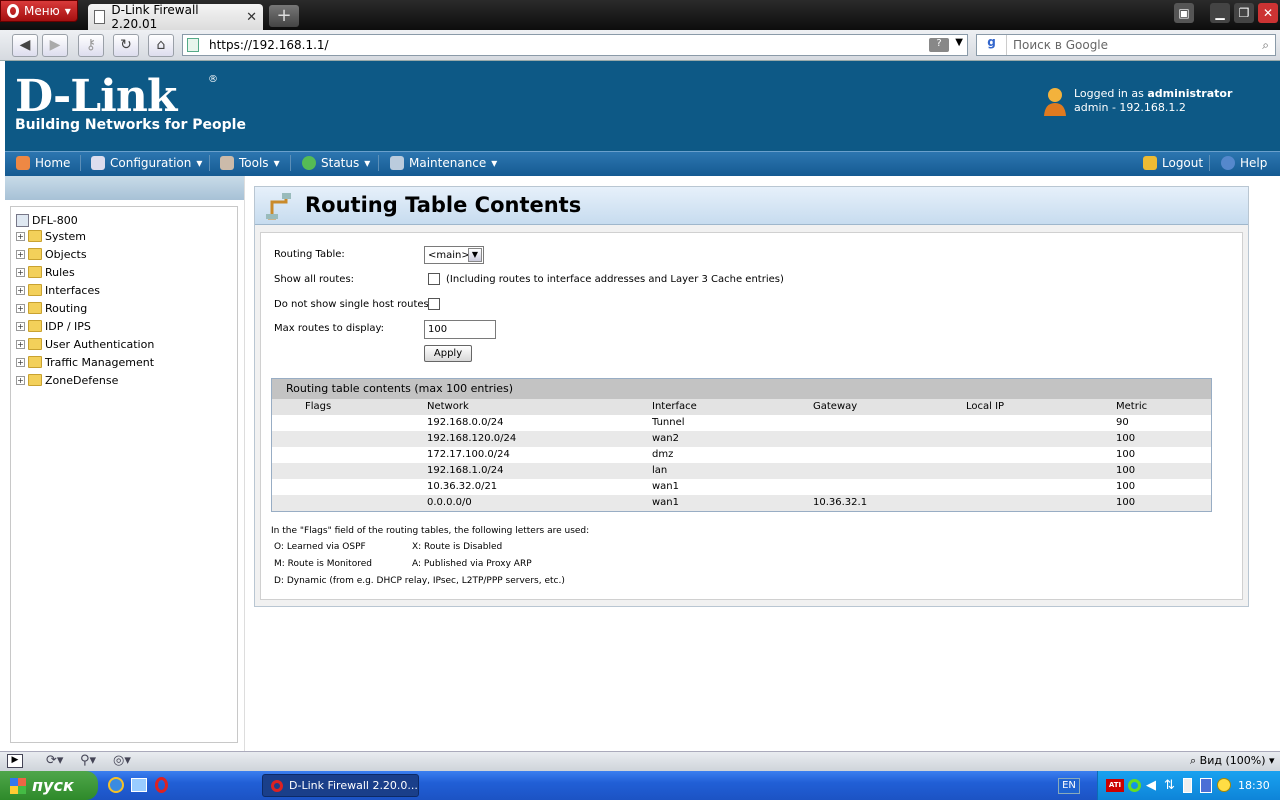  I want to click on windows-flag-icon, so click(18, 785).